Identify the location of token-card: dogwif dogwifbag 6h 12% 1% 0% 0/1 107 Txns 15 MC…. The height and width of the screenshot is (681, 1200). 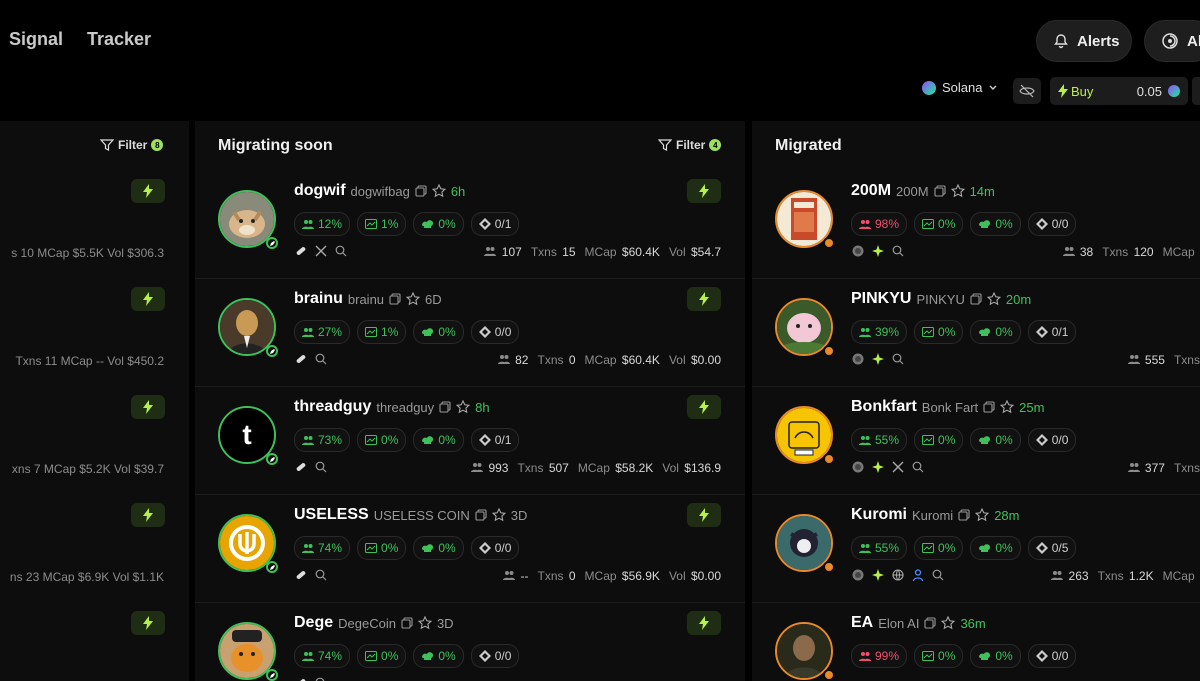
(470, 225).